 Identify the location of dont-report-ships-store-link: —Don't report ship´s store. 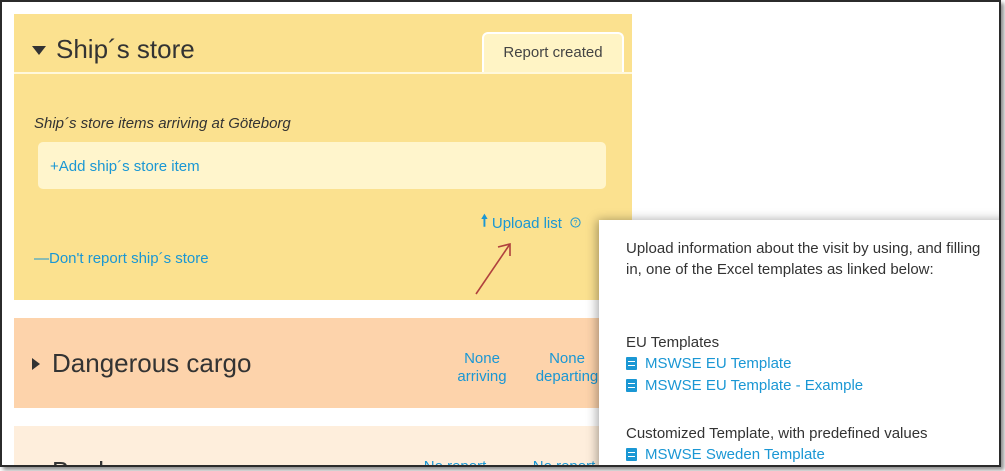
(121, 258).